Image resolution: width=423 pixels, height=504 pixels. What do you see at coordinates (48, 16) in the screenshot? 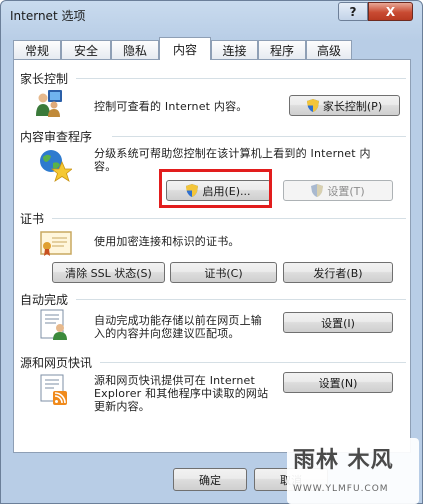
I see `window-title: Internet 选项` at bounding box center [48, 16].